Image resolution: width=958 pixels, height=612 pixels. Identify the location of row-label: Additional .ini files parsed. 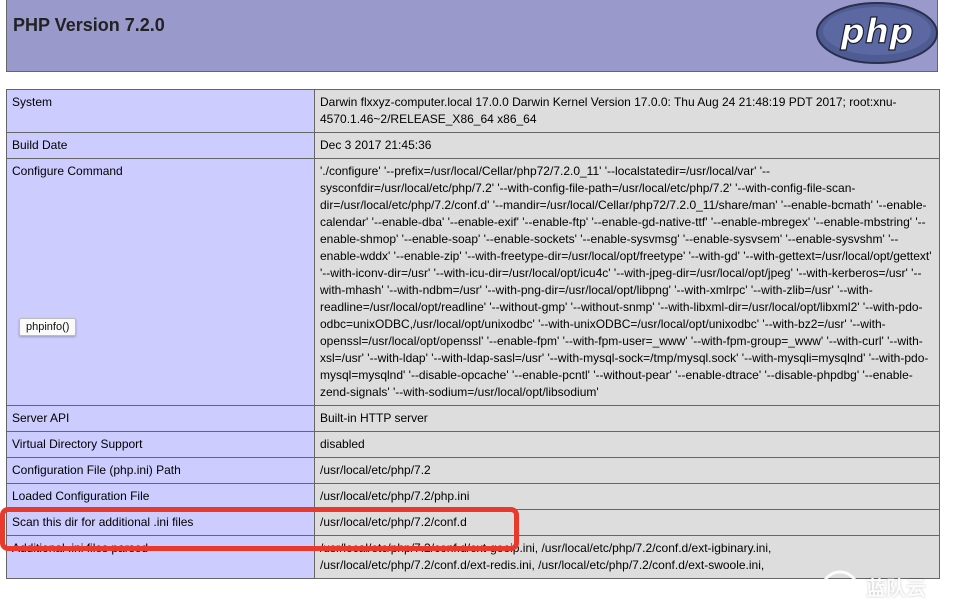
(160, 557).